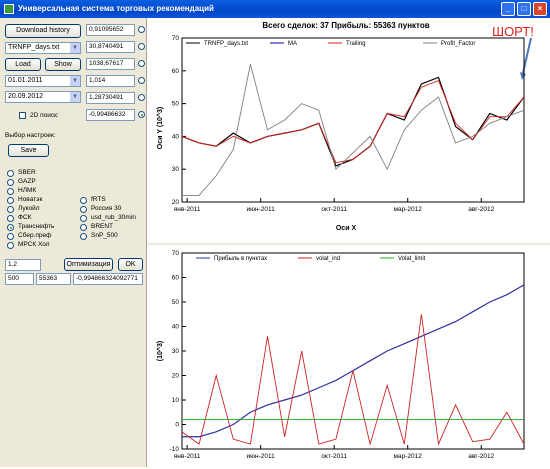 This screenshot has width=550, height=469. I want to click on instrument-label: МРСК Хол, so click(34, 244).